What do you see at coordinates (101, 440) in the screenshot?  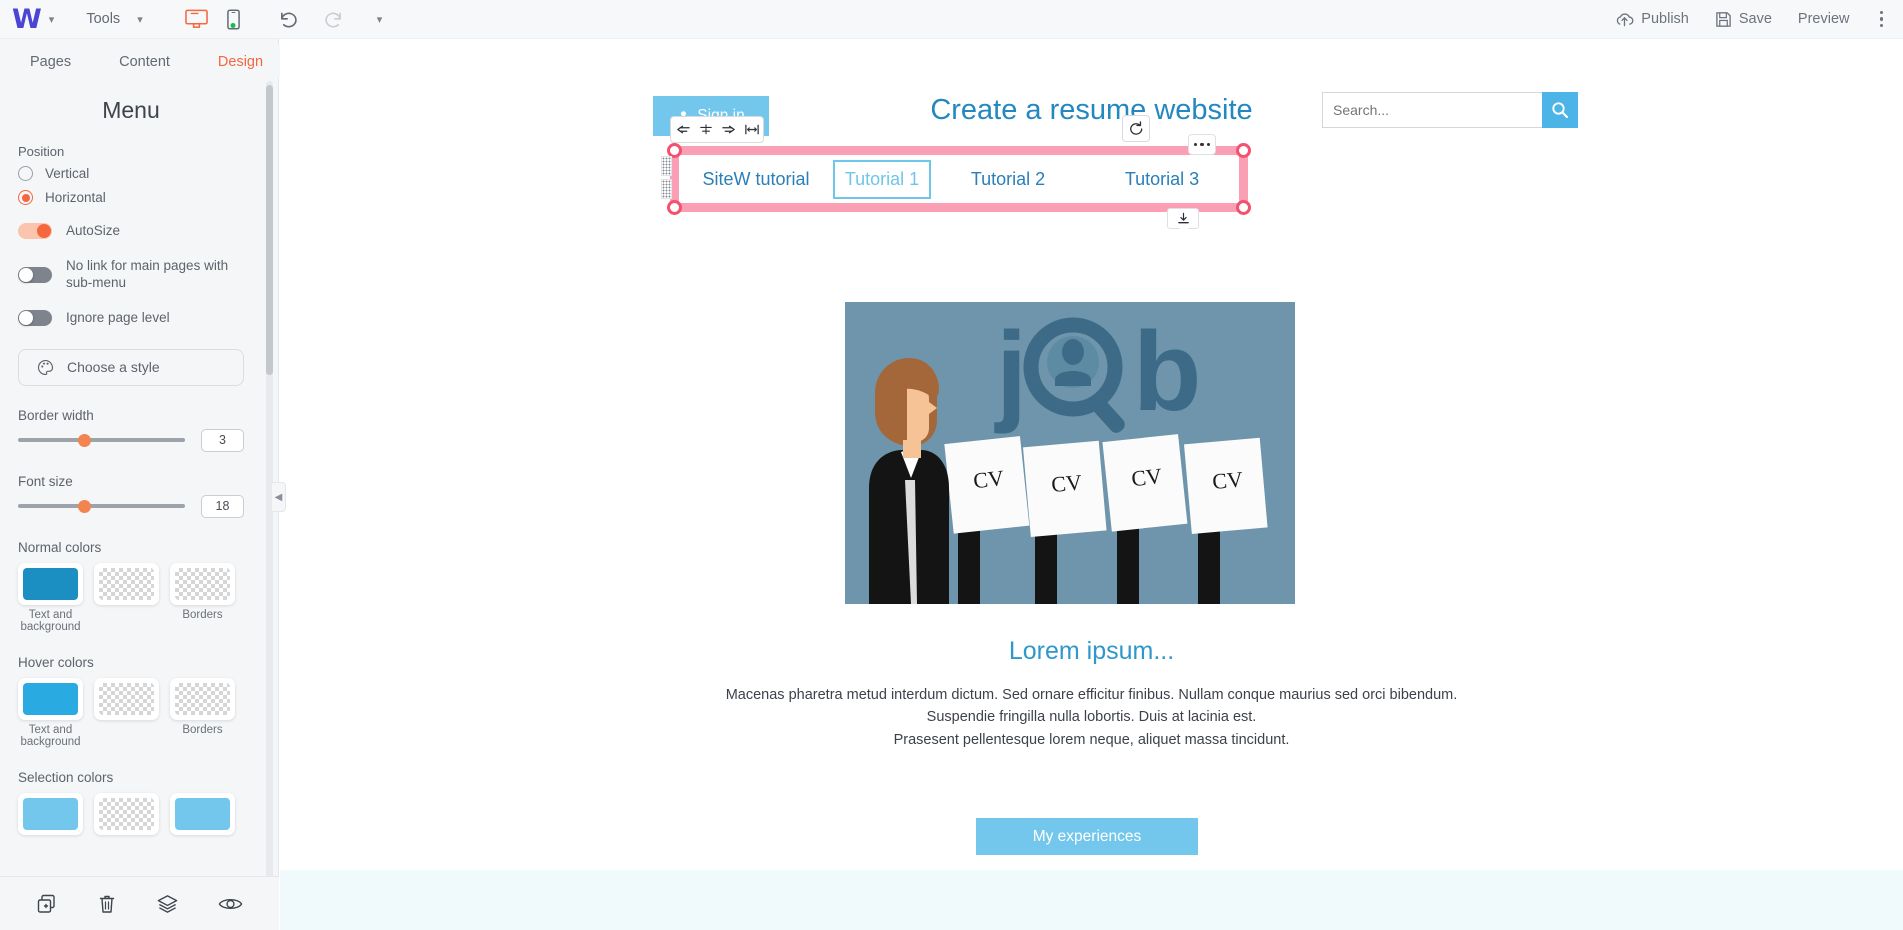 I see `border-width-slider` at bounding box center [101, 440].